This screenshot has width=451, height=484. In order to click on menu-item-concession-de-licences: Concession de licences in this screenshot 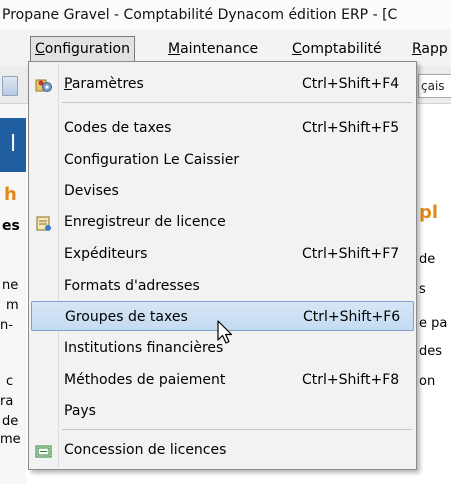, I will do `click(222, 450)`.